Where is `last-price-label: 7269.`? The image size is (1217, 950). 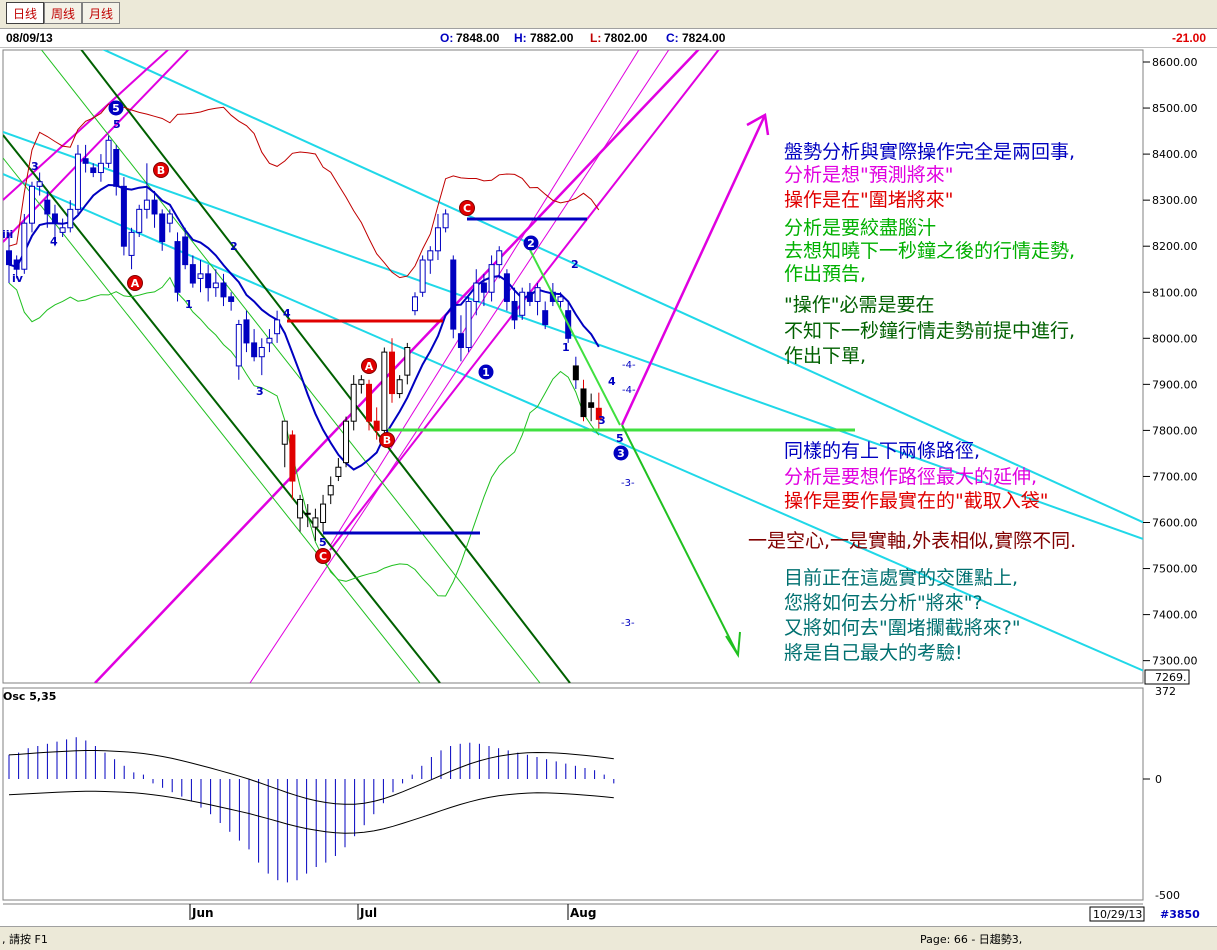
last-price-label: 7269. is located at coordinates (1171, 677).